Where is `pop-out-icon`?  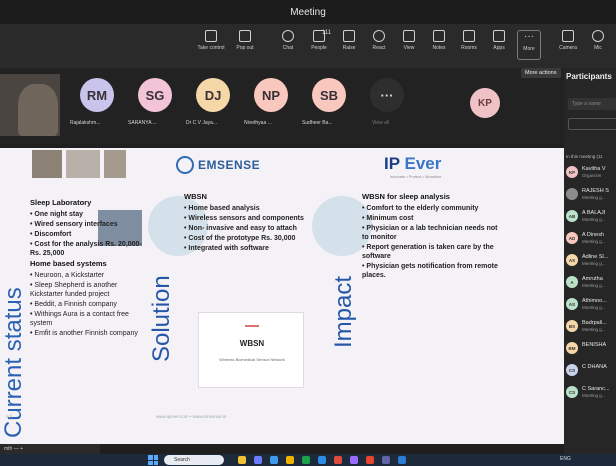
pop-out-icon is located at coordinates (245, 36).